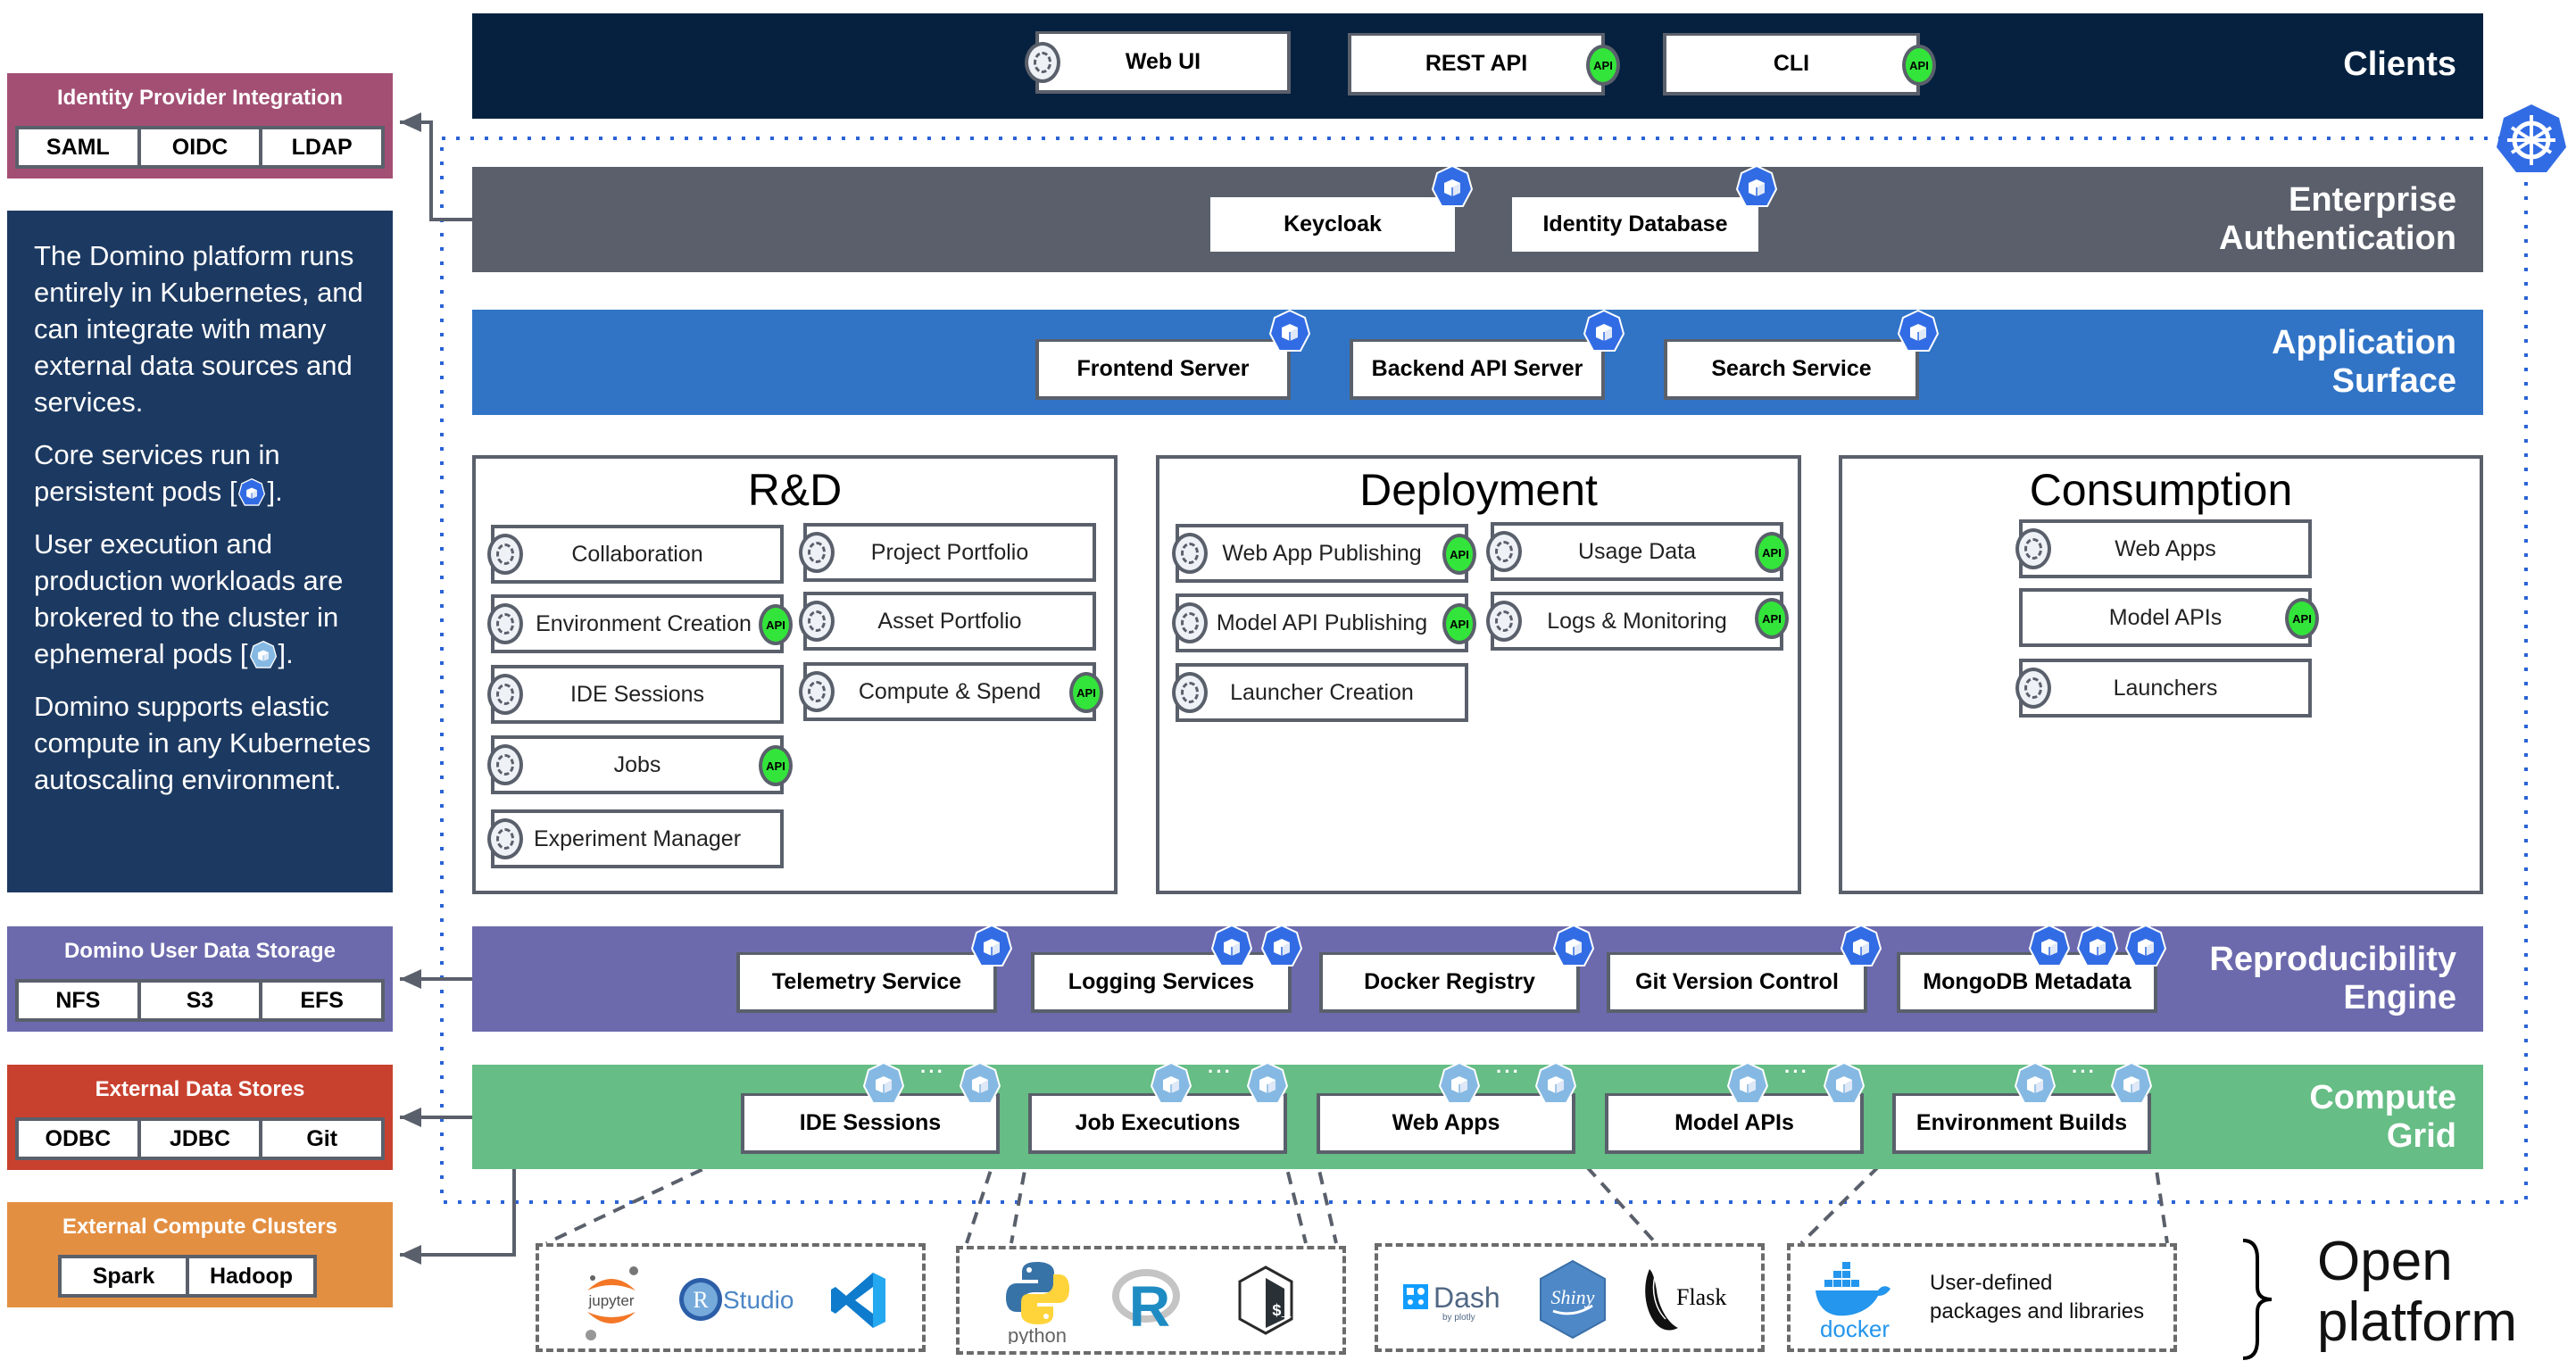 The image size is (2576, 1369). Describe the element at coordinates (1477, 64) in the screenshot. I see `client-rest-api: REST API` at that location.